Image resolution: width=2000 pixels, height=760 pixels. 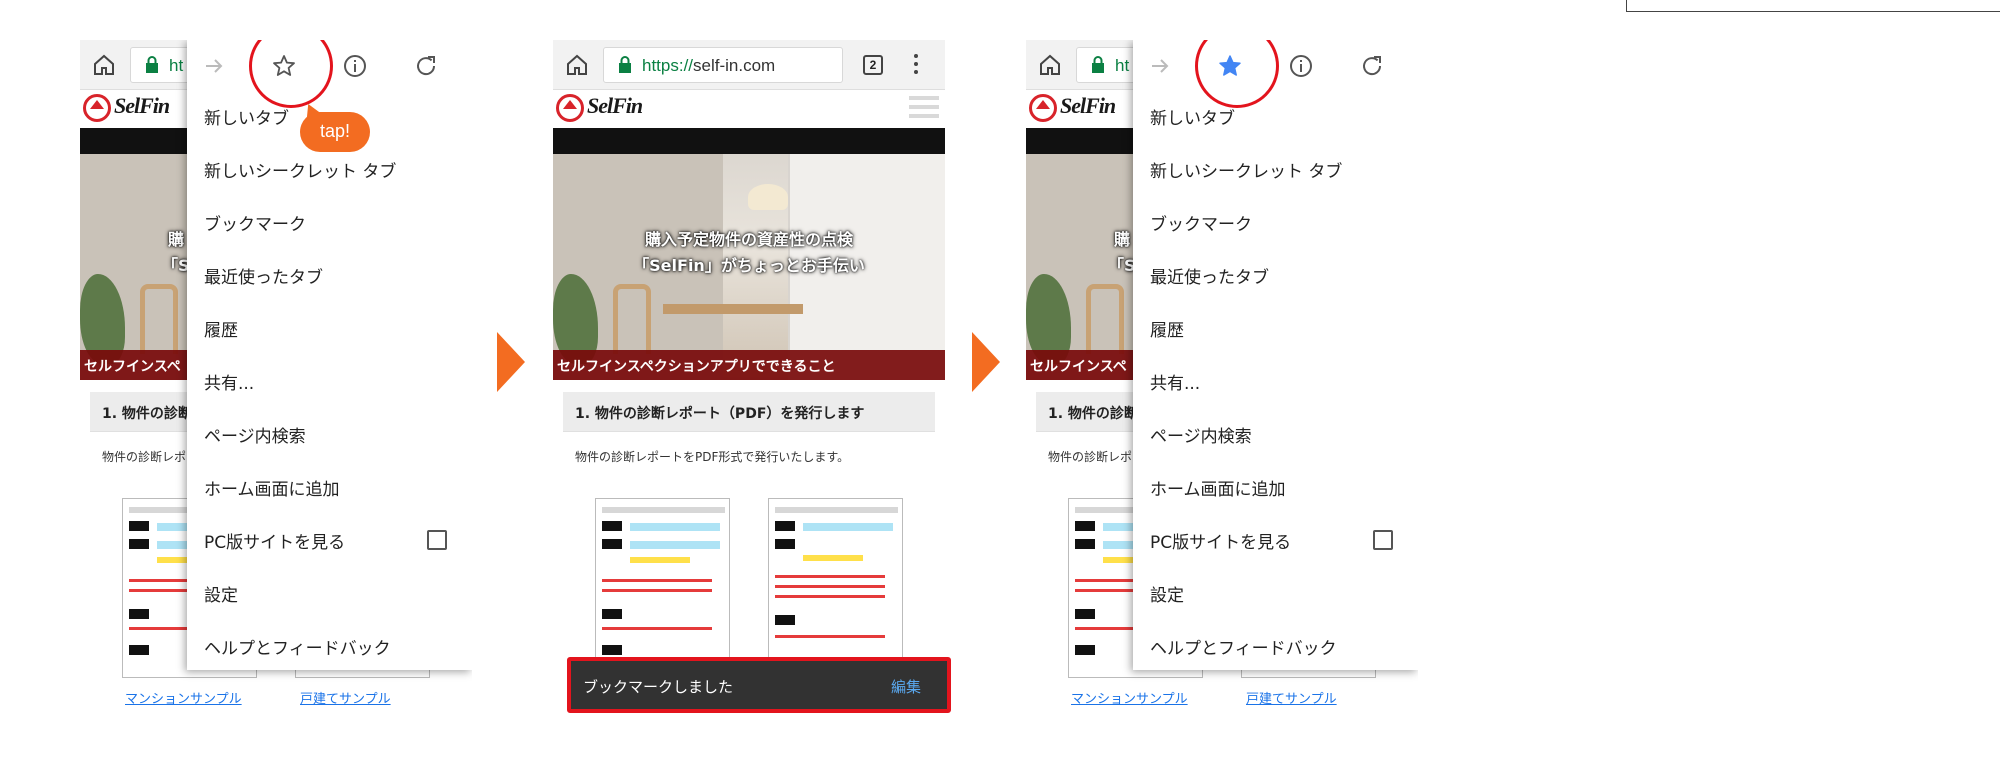 I want to click on corner-frame, so click(x=1813, y=6).